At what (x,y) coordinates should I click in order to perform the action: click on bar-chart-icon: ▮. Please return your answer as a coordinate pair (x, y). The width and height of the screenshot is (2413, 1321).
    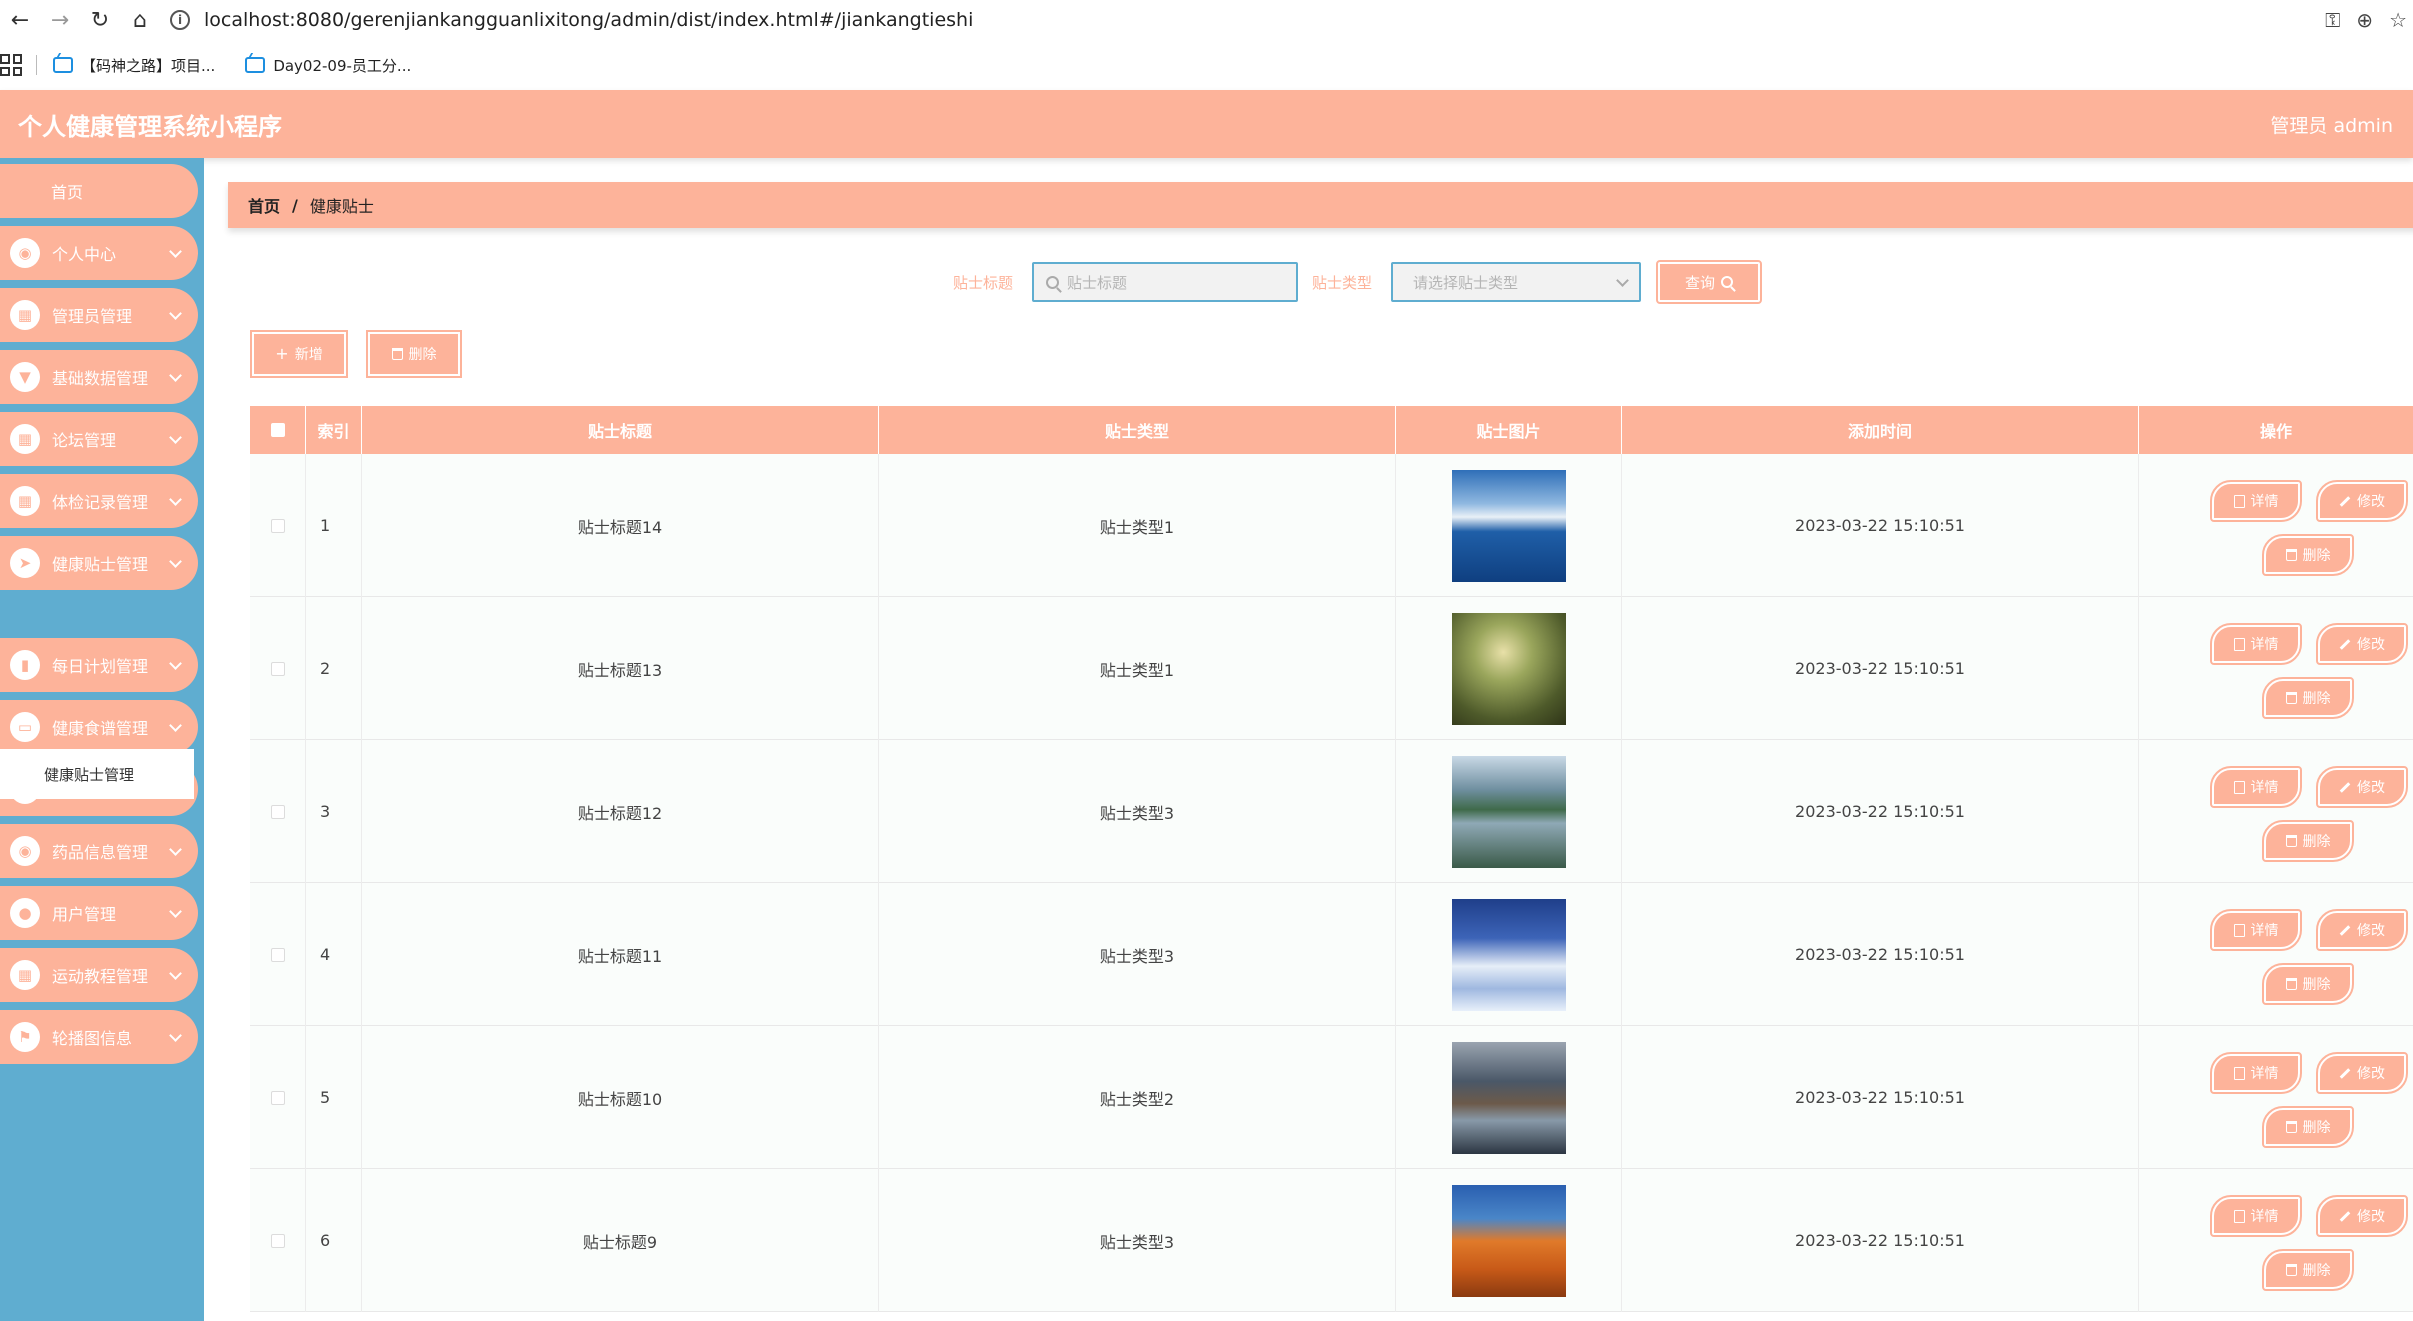
    Looking at the image, I should click on (25, 665).